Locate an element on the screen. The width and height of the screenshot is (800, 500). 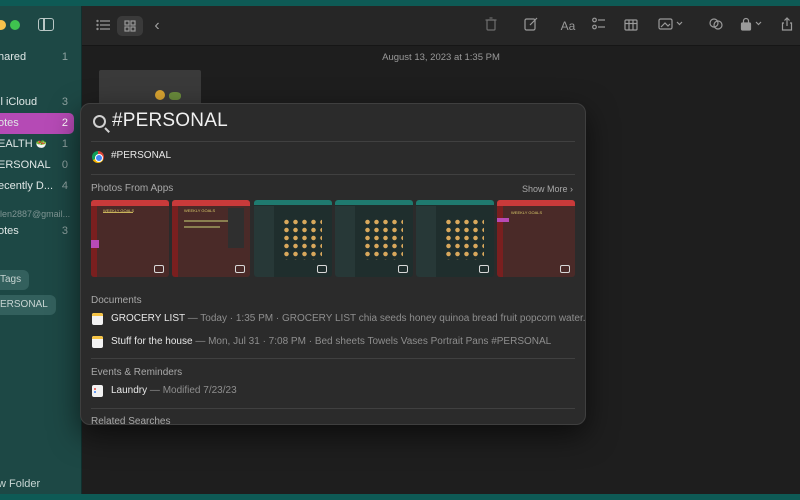
sidebar-item-label: EALTH 🥗 is located at coordinates (23, 144).